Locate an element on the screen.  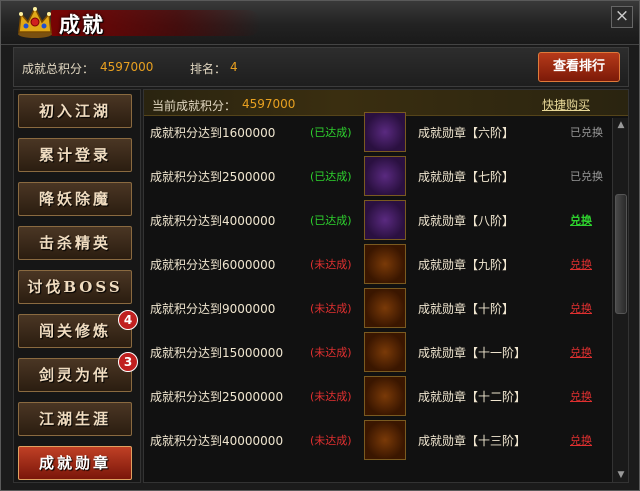
requirement-text: 成就积分达到9000000 is located at coordinates (213, 309).